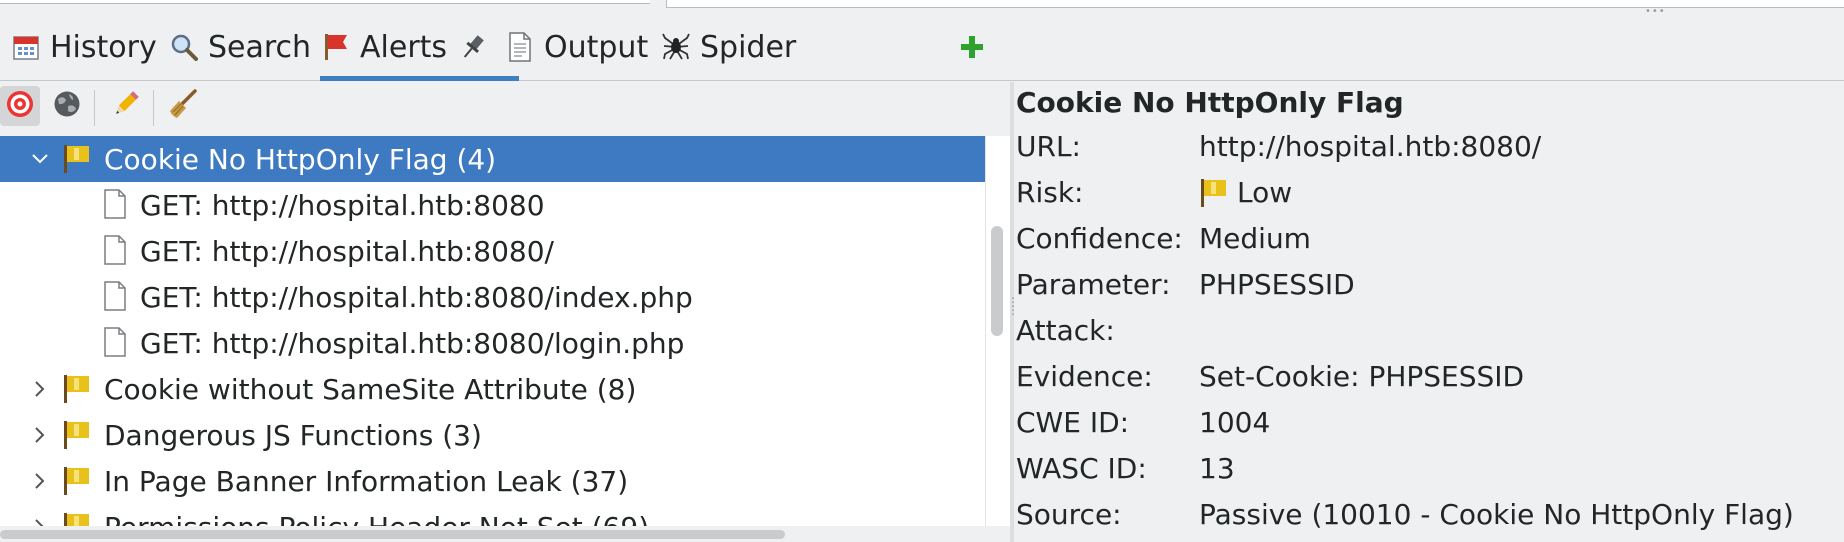 Image resolution: width=1844 pixels, height=542 pixels. I want to click on add-tab-button, so click(976, 47).